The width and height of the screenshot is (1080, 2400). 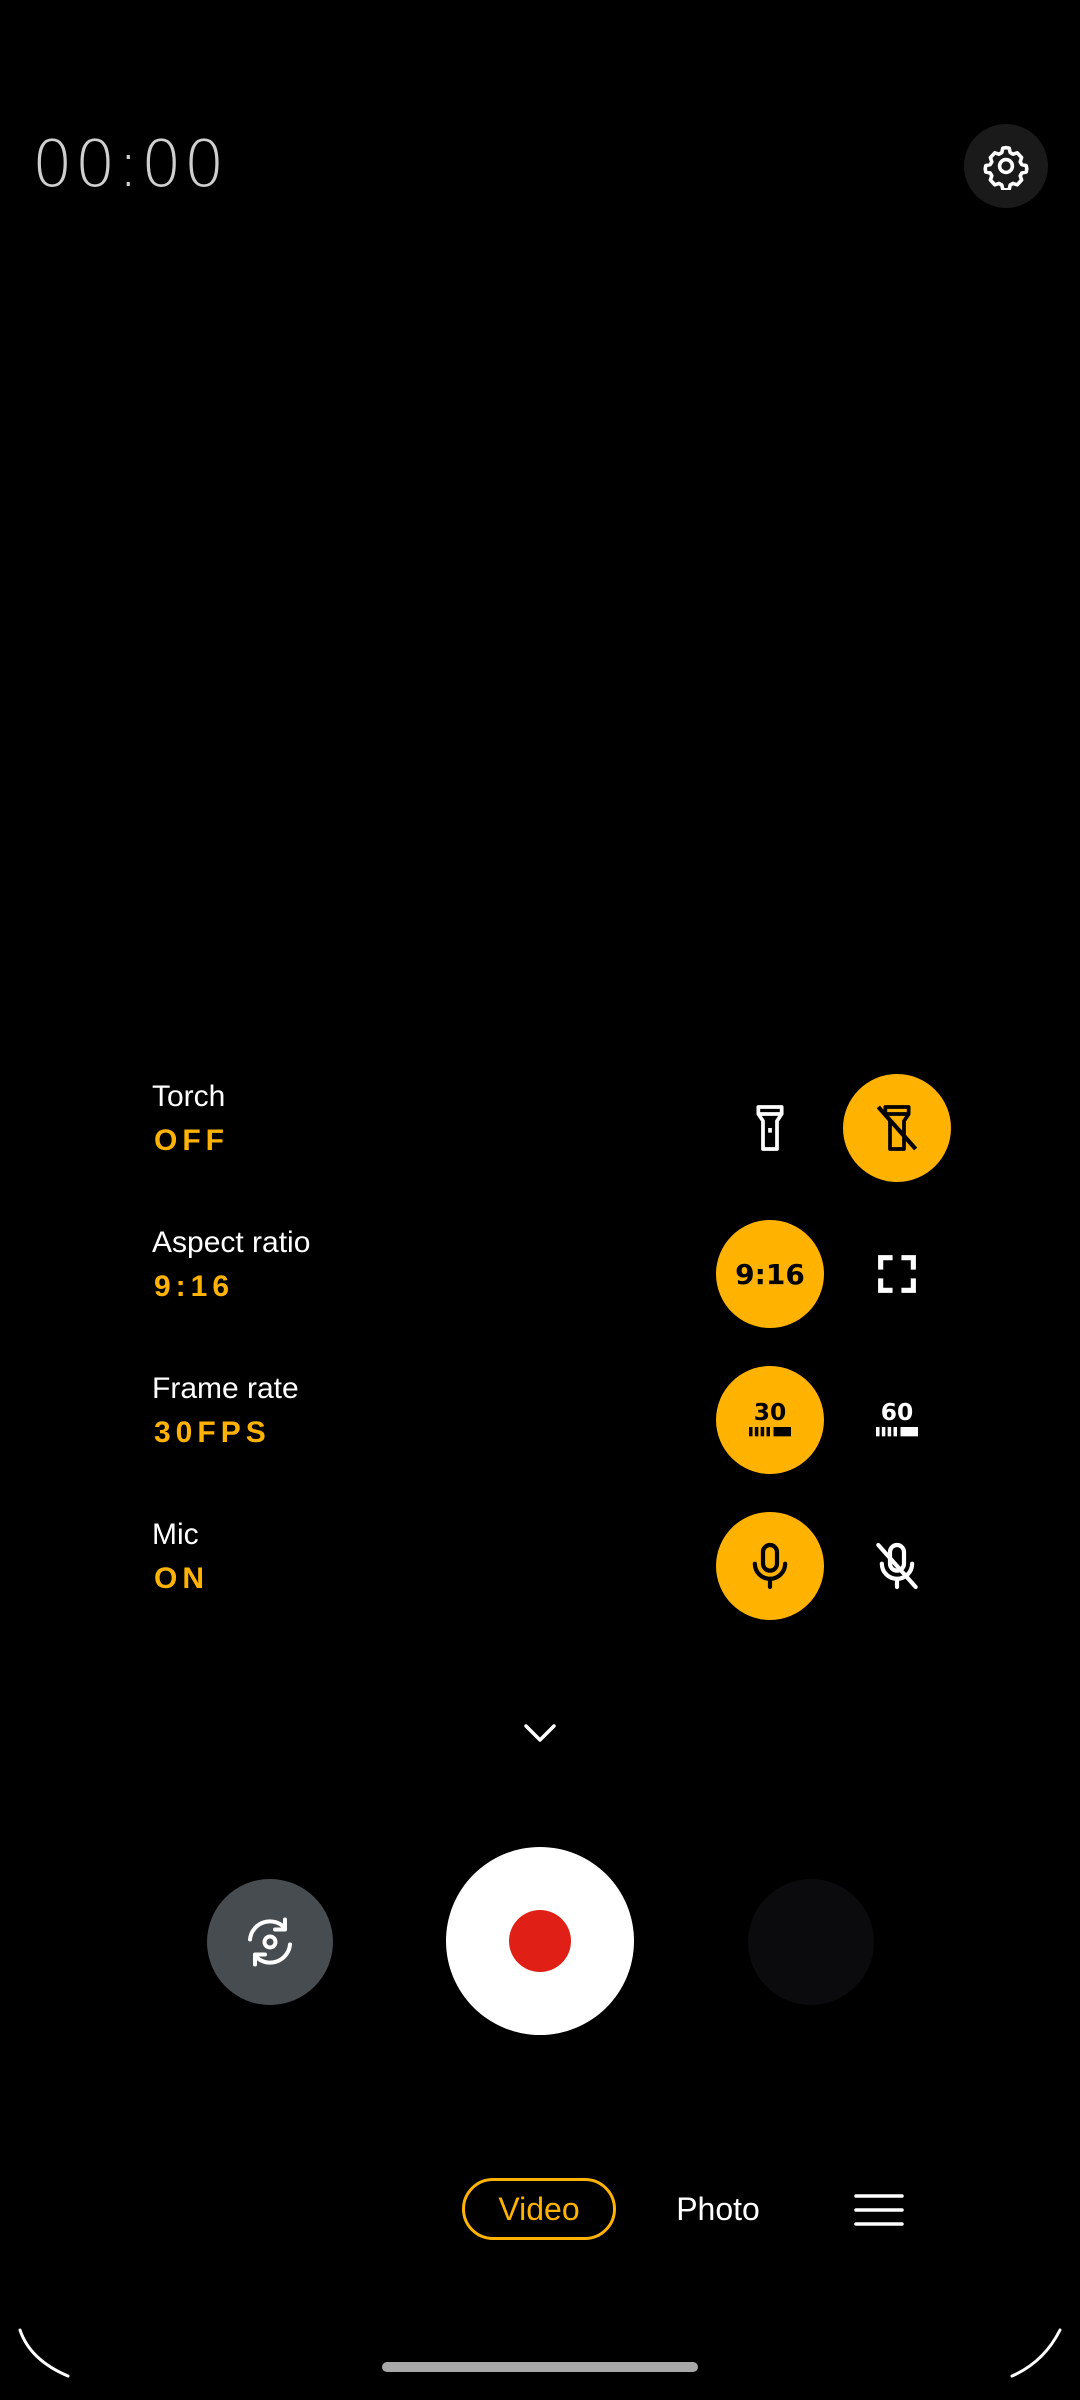 I want to click on mic-label: Mic, so click(x=175, y=1534).